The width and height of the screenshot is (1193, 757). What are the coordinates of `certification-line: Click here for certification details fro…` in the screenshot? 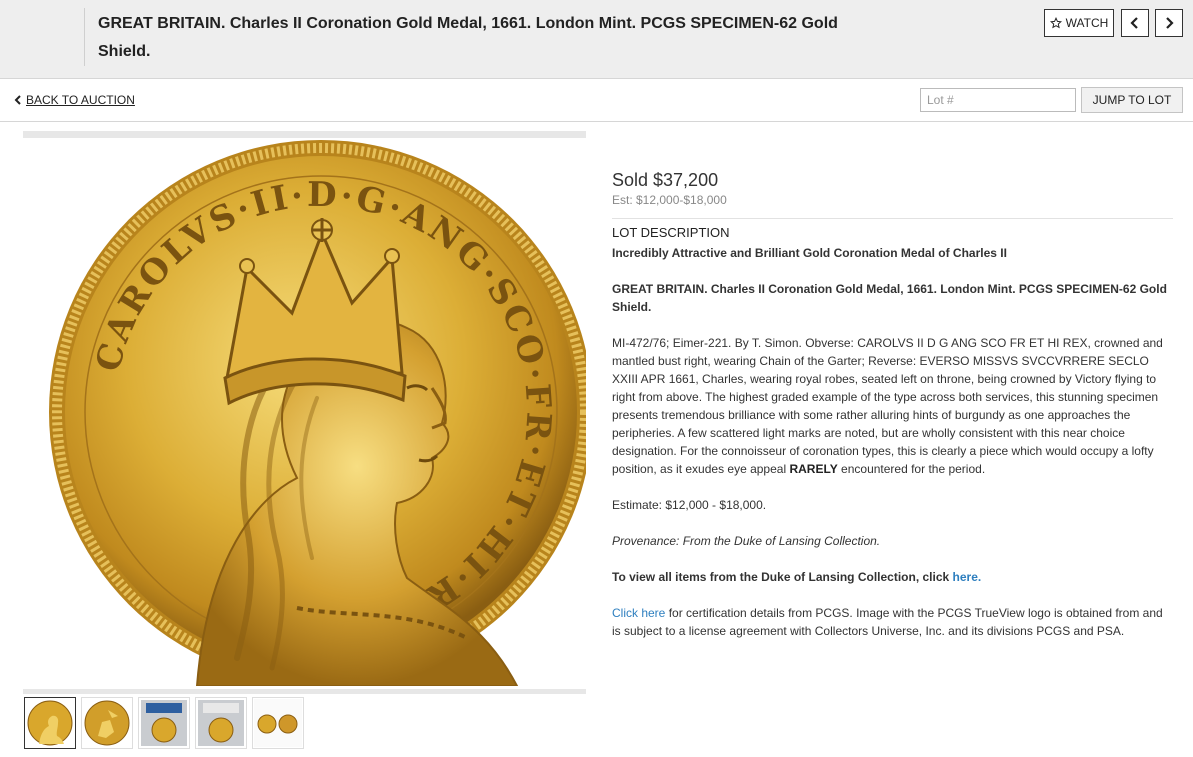 It's located at (892, 622).